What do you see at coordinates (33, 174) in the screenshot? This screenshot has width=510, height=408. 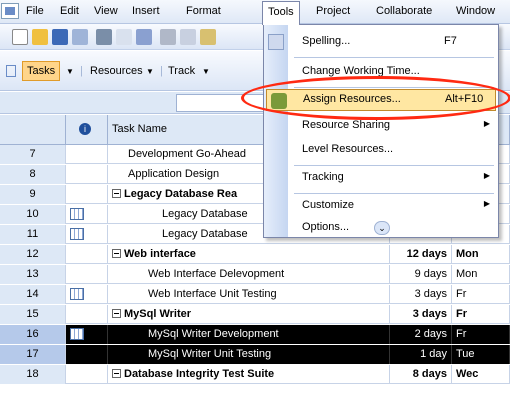 I see `row-number: 8` at bounding box center [33, 174].